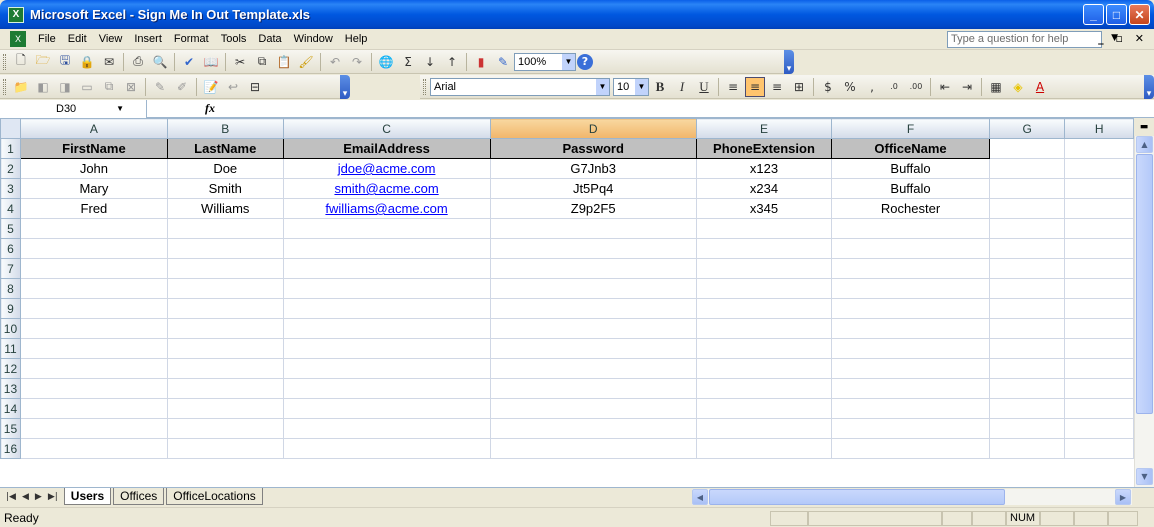 The height and width of the screenshot is (527, 1154). Describe the element at coordinates (210, 108) in the screenshot. I see `function-icon: fx` at that location.